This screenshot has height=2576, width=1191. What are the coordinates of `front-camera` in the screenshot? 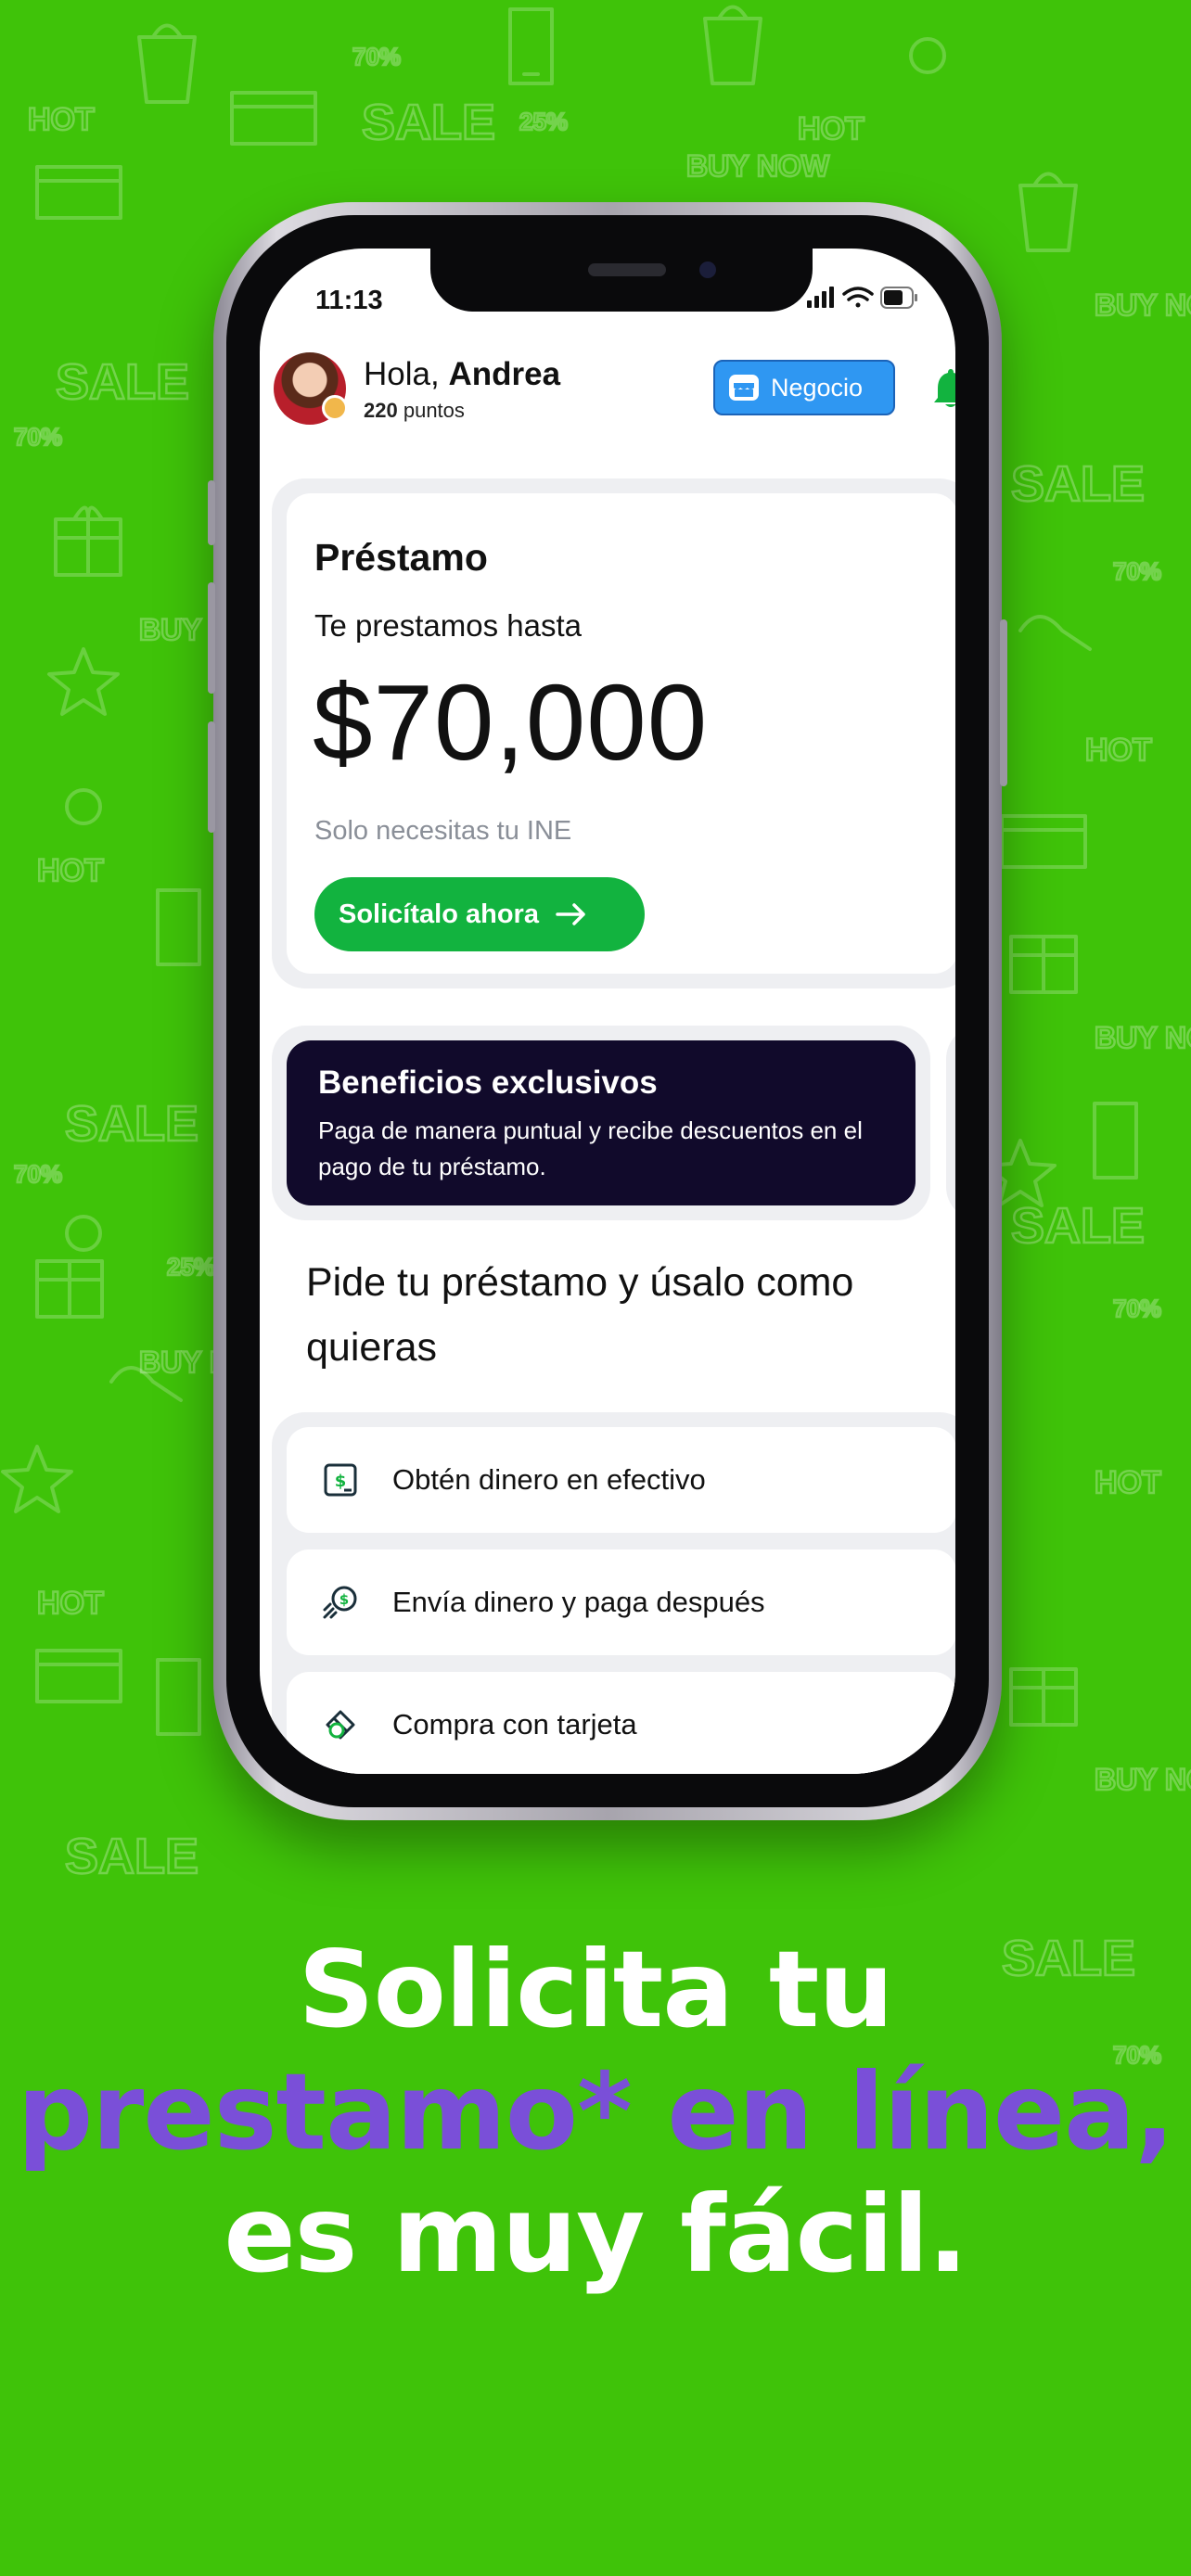 It's located at (707, 269).